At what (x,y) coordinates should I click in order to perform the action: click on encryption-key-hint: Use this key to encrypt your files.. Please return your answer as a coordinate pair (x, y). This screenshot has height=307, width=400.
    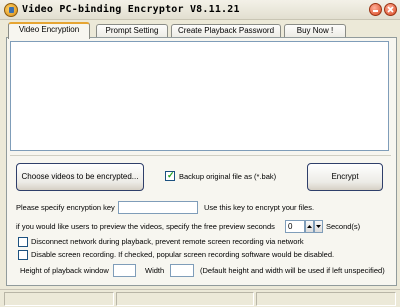
    Looking at the image, I should click on (259, 207).